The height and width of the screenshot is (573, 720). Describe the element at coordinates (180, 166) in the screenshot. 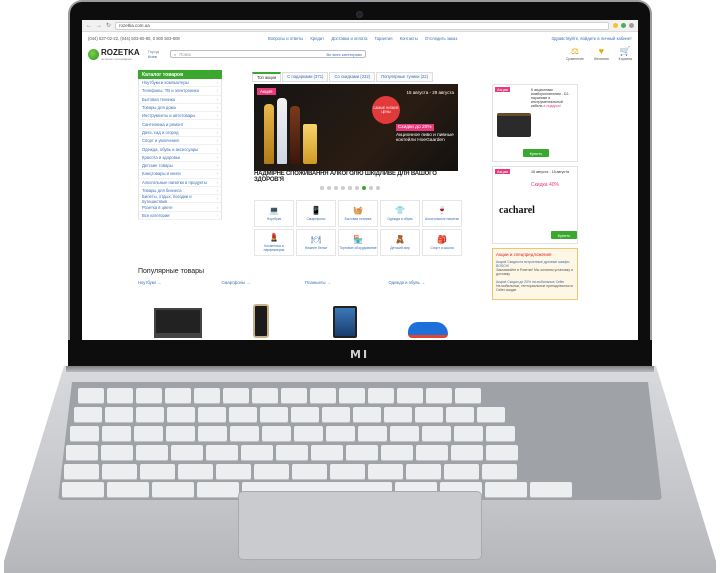

I see `sidebar-item: Детские товары ›` at that location.